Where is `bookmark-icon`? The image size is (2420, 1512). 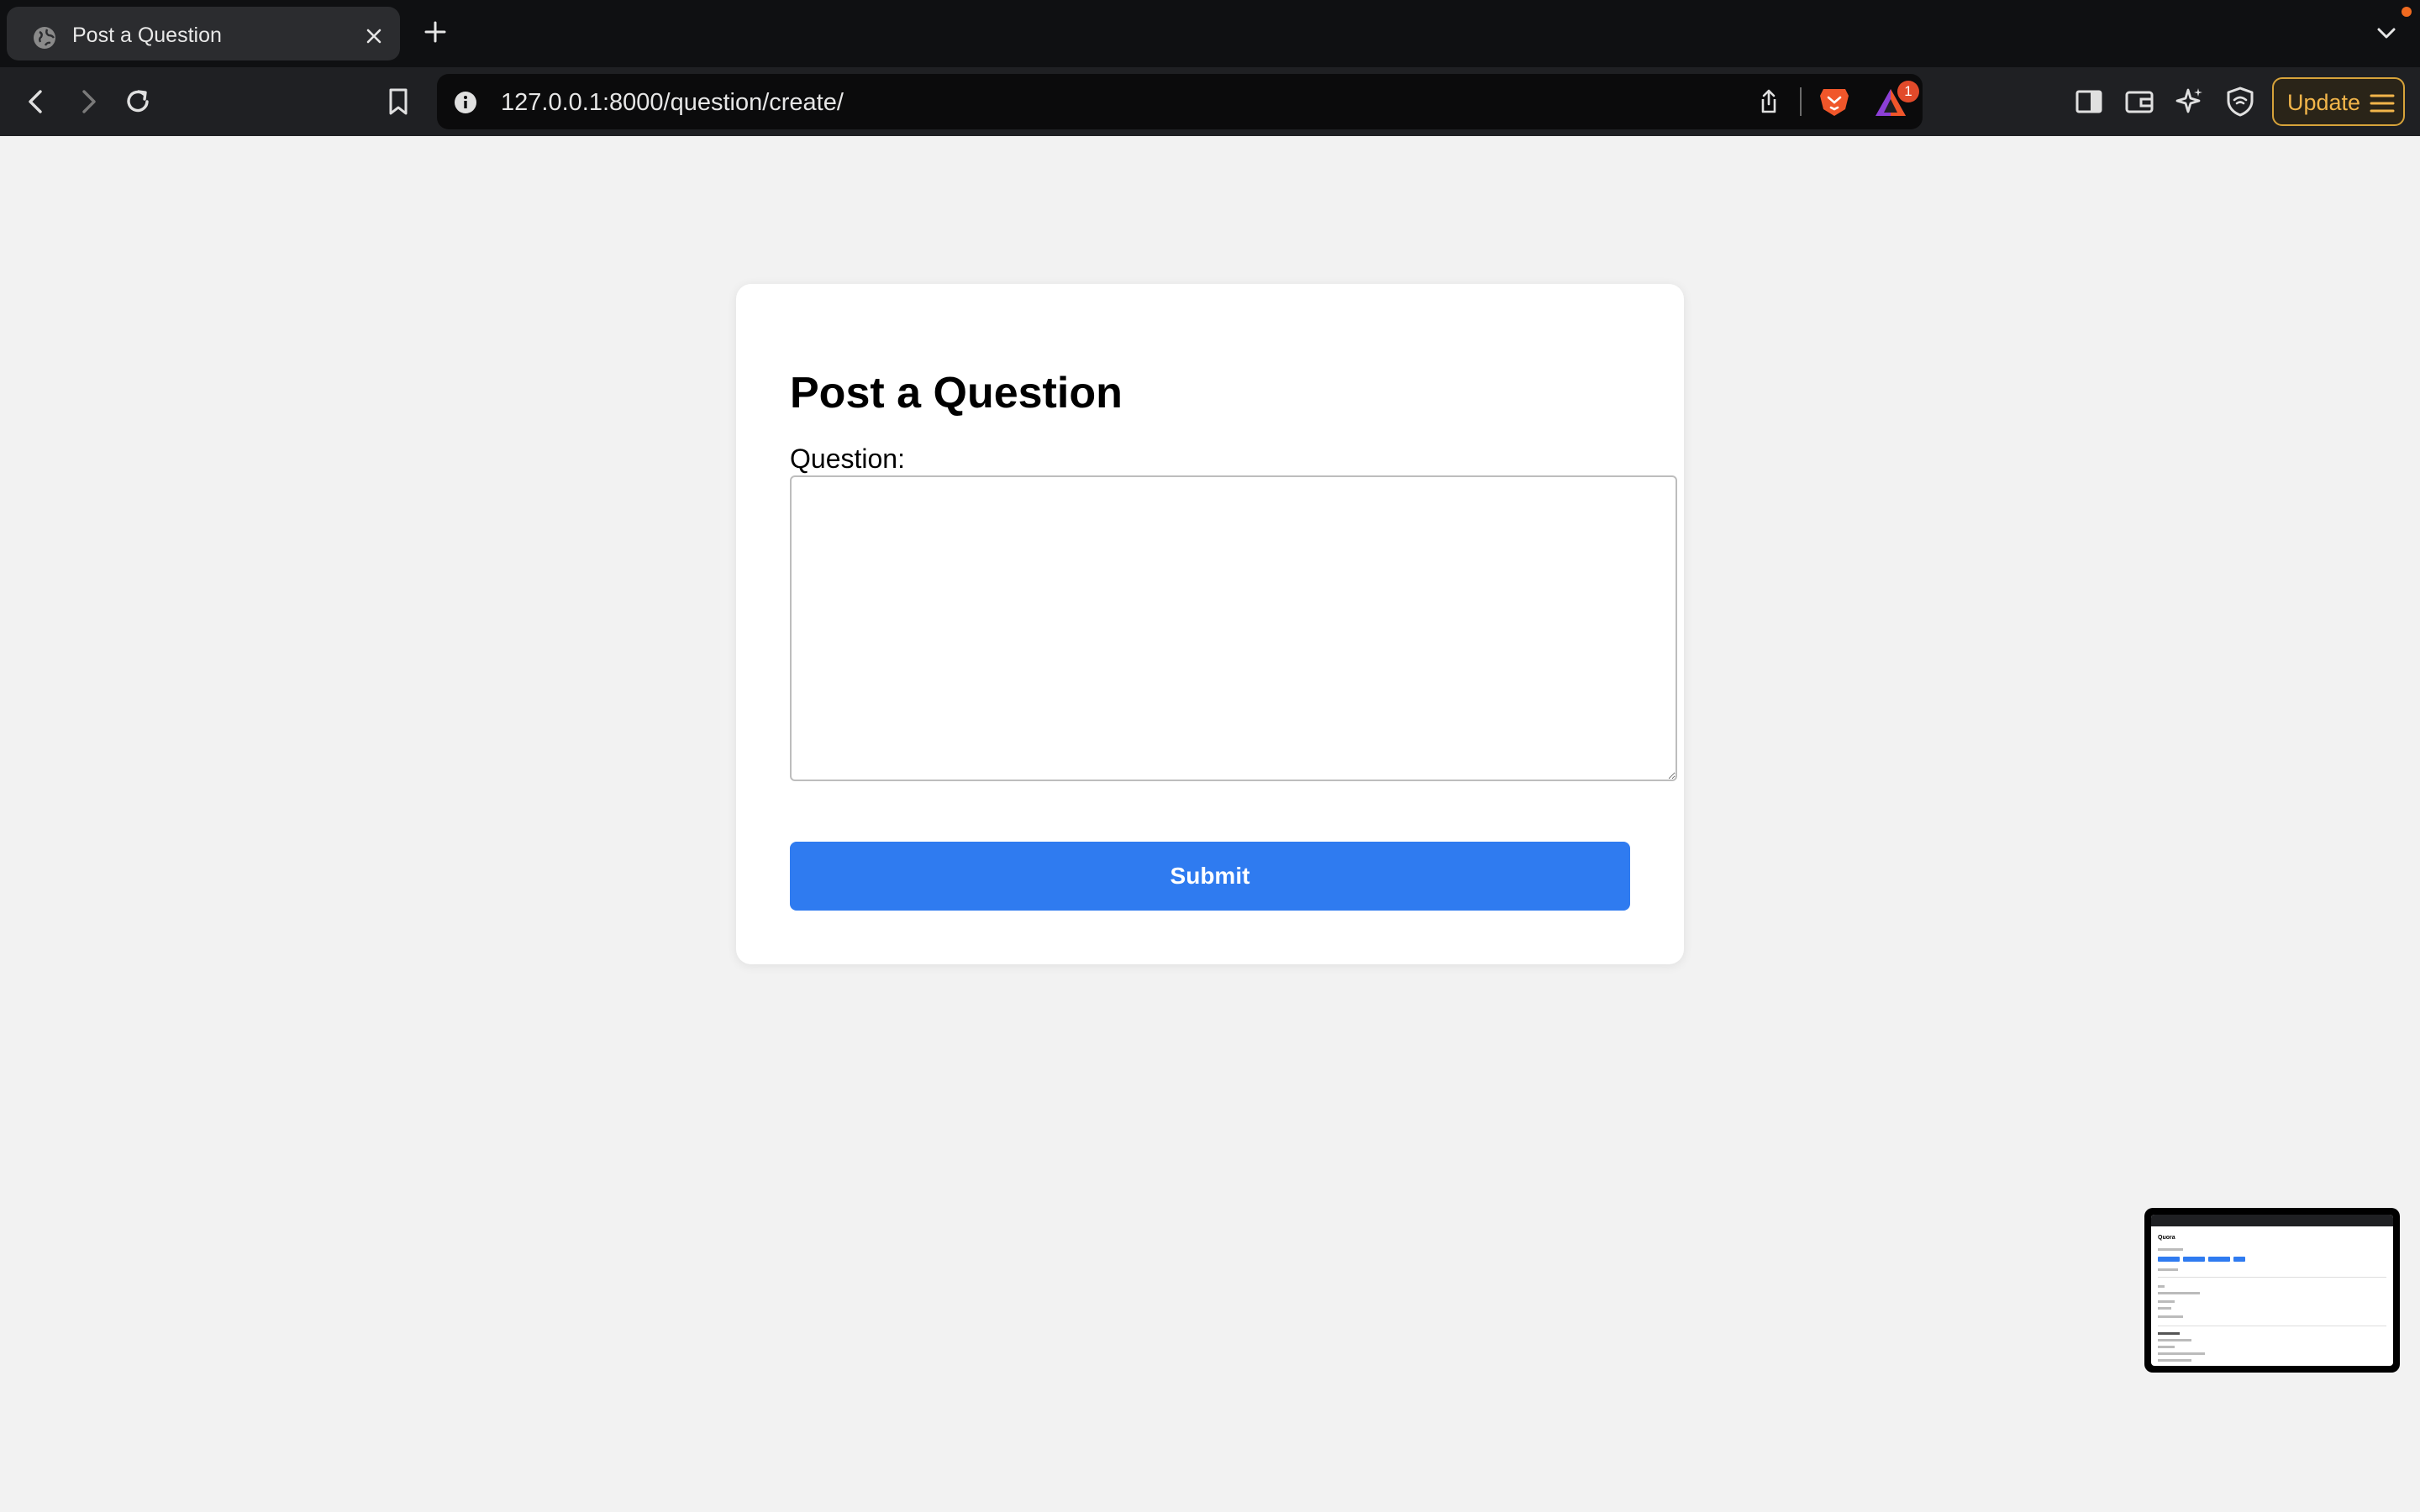
bookmark-icon is located at coordinates (398, 101).